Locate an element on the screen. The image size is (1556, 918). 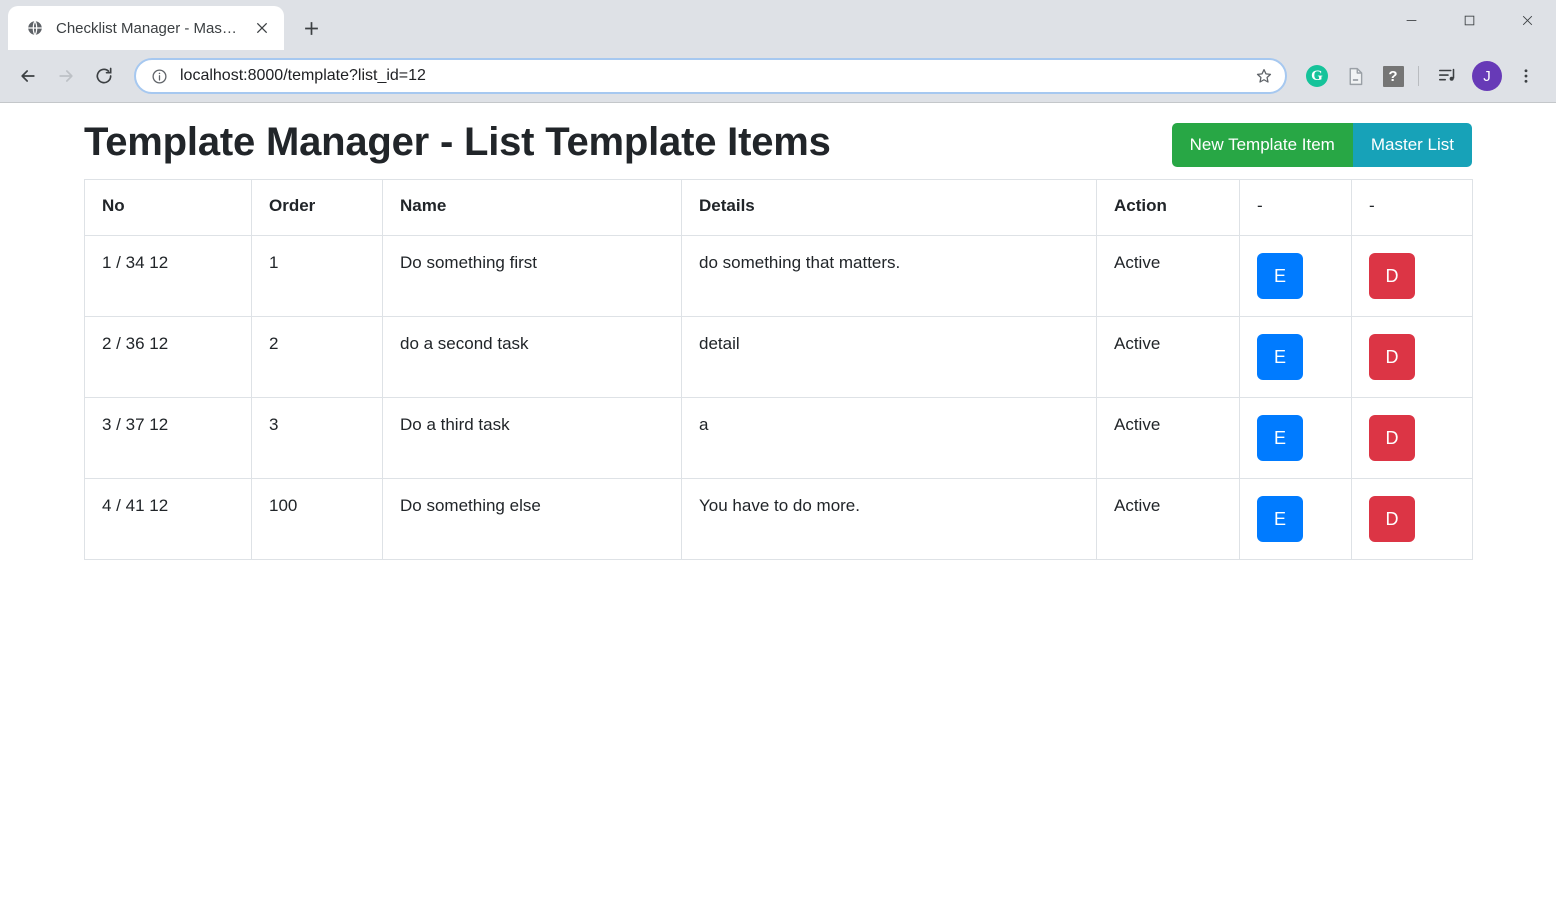
globe-icon is located at coordinates (35, 28).